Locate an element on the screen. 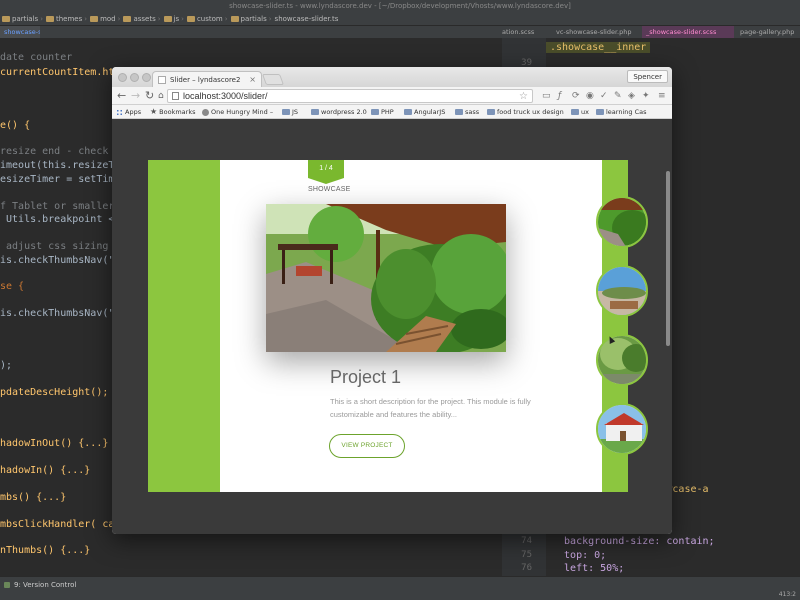  function-extension-icon: ƒ is located at coordinates (559, 96).